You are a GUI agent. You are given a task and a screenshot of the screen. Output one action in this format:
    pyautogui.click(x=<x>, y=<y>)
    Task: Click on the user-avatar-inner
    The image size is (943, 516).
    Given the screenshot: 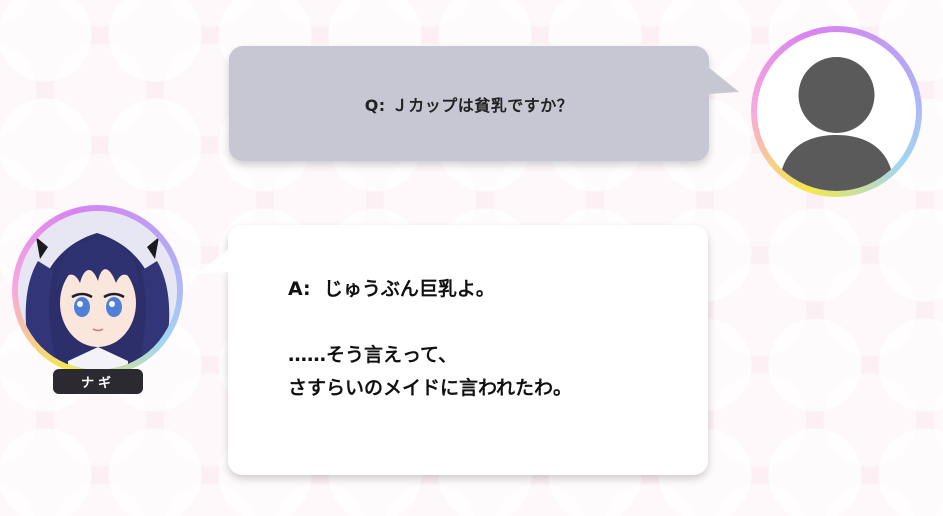 What is the action you would take?
    pyautogui.click(x=836, y=111)
    